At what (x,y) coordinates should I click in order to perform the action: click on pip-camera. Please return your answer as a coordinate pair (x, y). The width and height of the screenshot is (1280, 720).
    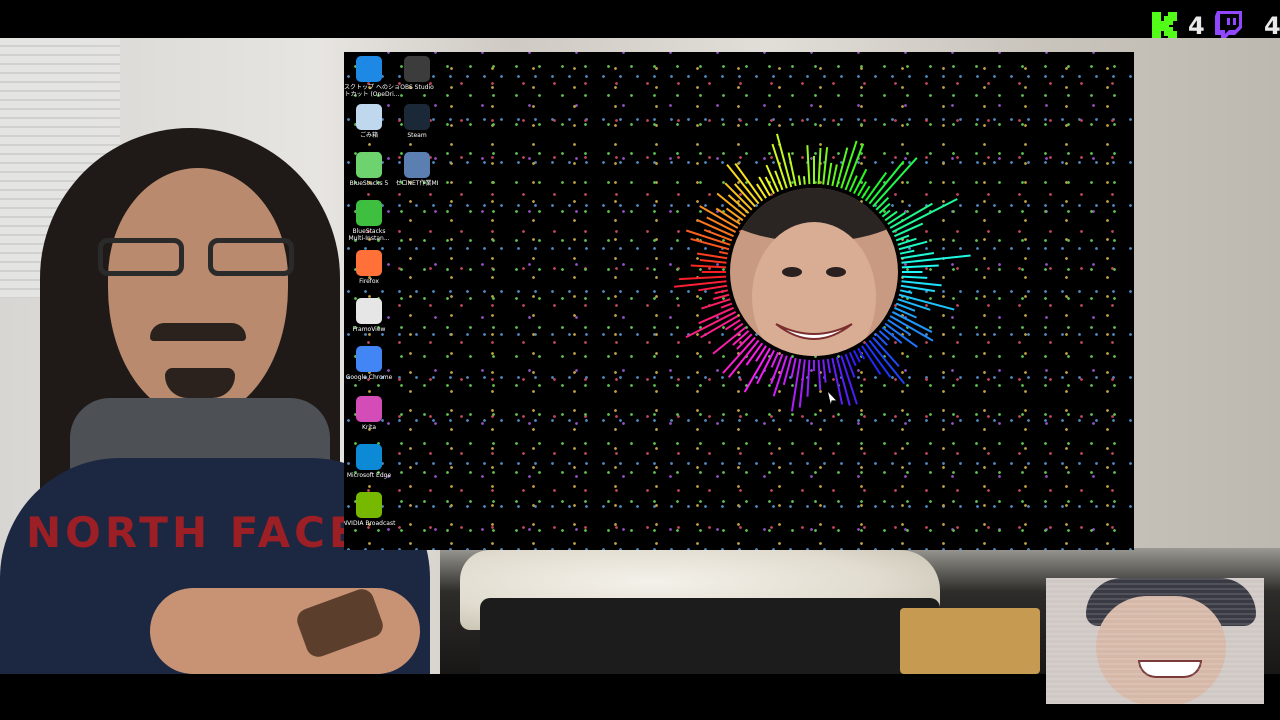
    Looking at the image, I should click on (1155, 641).